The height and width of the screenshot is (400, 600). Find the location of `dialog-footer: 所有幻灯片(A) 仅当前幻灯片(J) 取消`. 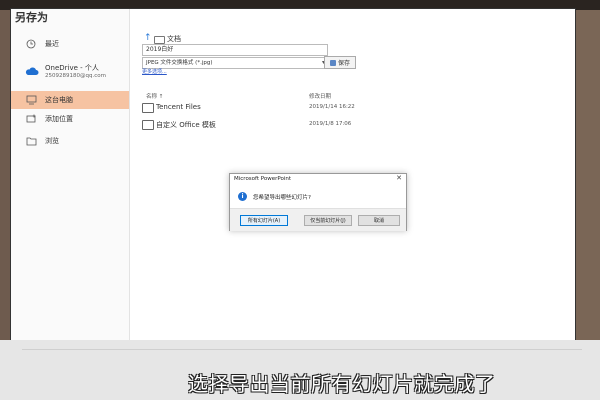

dialog-footer: 所有幻灯片(A) 仅当前幻灯片(J) 取消 is located at coordinates (318, 219).